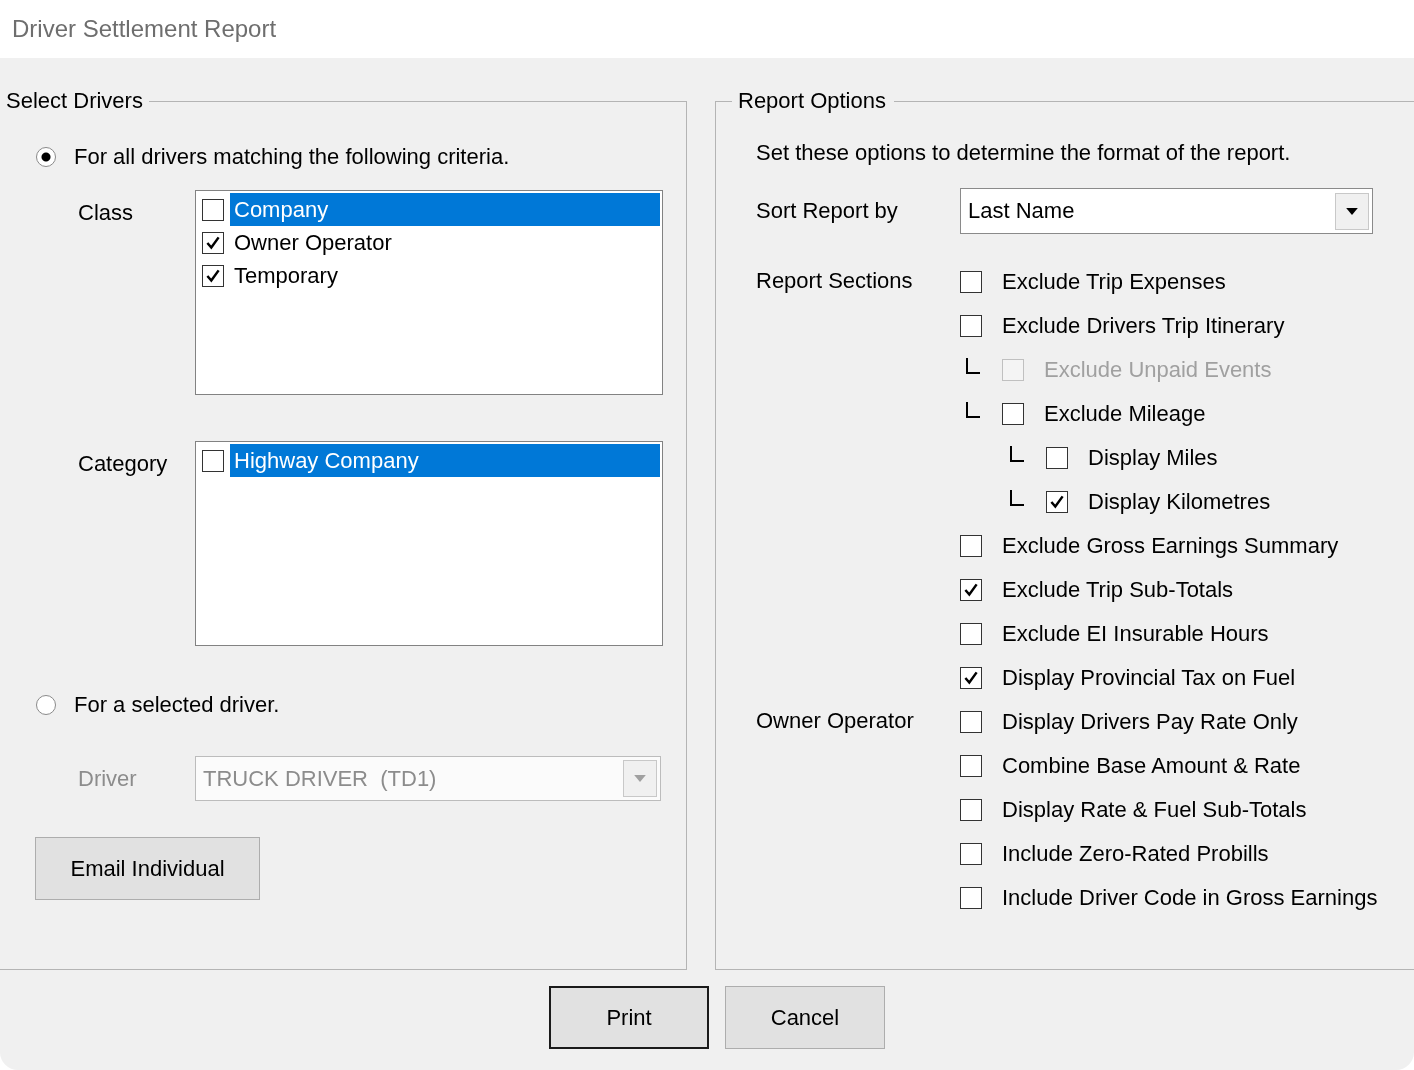  Describe the element at coordinates (1179, 502) in the screenshot. I see `checkbox-label: Display Kilometres` at that location.